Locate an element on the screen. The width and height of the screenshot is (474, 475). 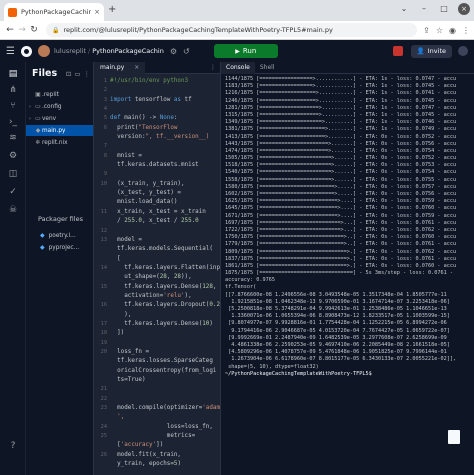
code-line: y_train, epochs=5) is located at coordinates (165, 464).